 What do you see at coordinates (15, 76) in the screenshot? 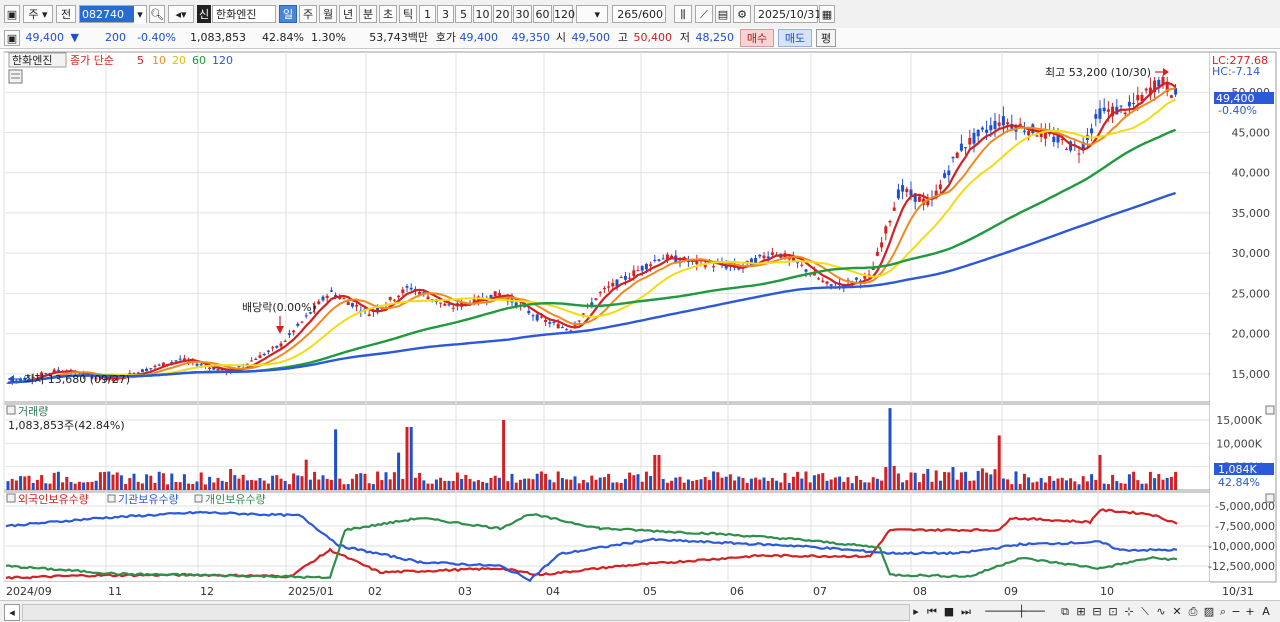
I see `table-toggle-icon` at bounding box center [15, 76].